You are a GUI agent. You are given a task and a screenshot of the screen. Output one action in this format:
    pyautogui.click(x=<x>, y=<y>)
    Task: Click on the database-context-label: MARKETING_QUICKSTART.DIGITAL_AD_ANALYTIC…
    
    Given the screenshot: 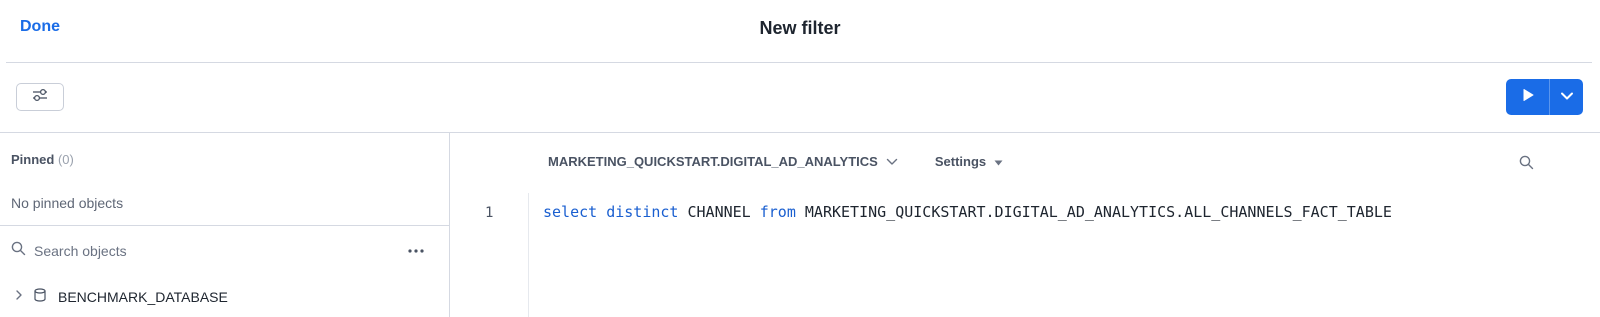 What is the action you would take?
    pyautogui.click(x=713, y=161)
    